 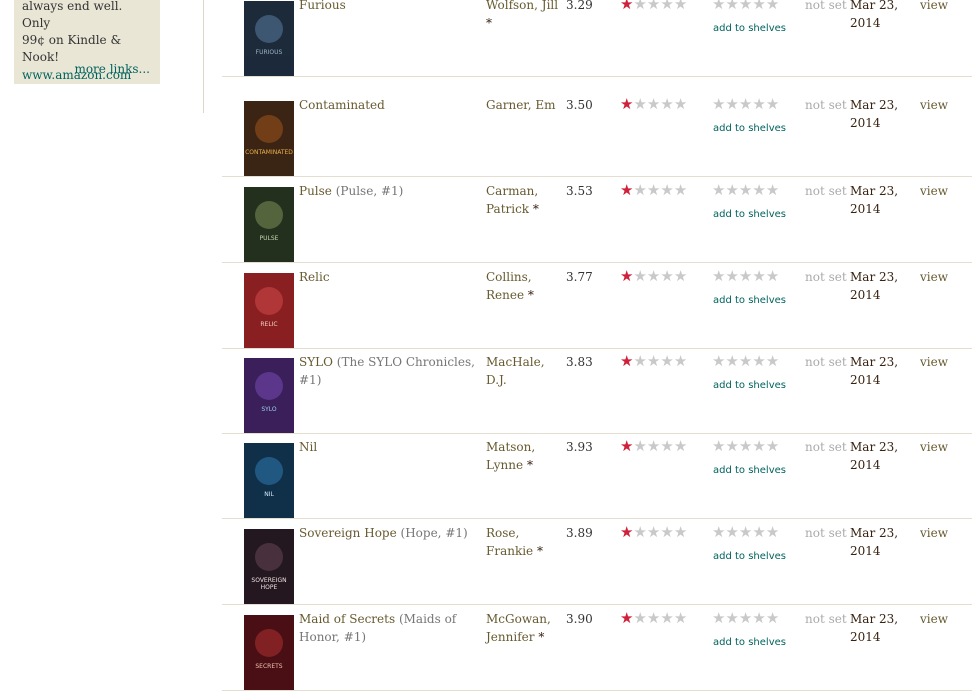 What do you see at coordinates (269, 38) in the screenshot?
I see `book-cover: FURIOUS` at bounding box center [269, 38].